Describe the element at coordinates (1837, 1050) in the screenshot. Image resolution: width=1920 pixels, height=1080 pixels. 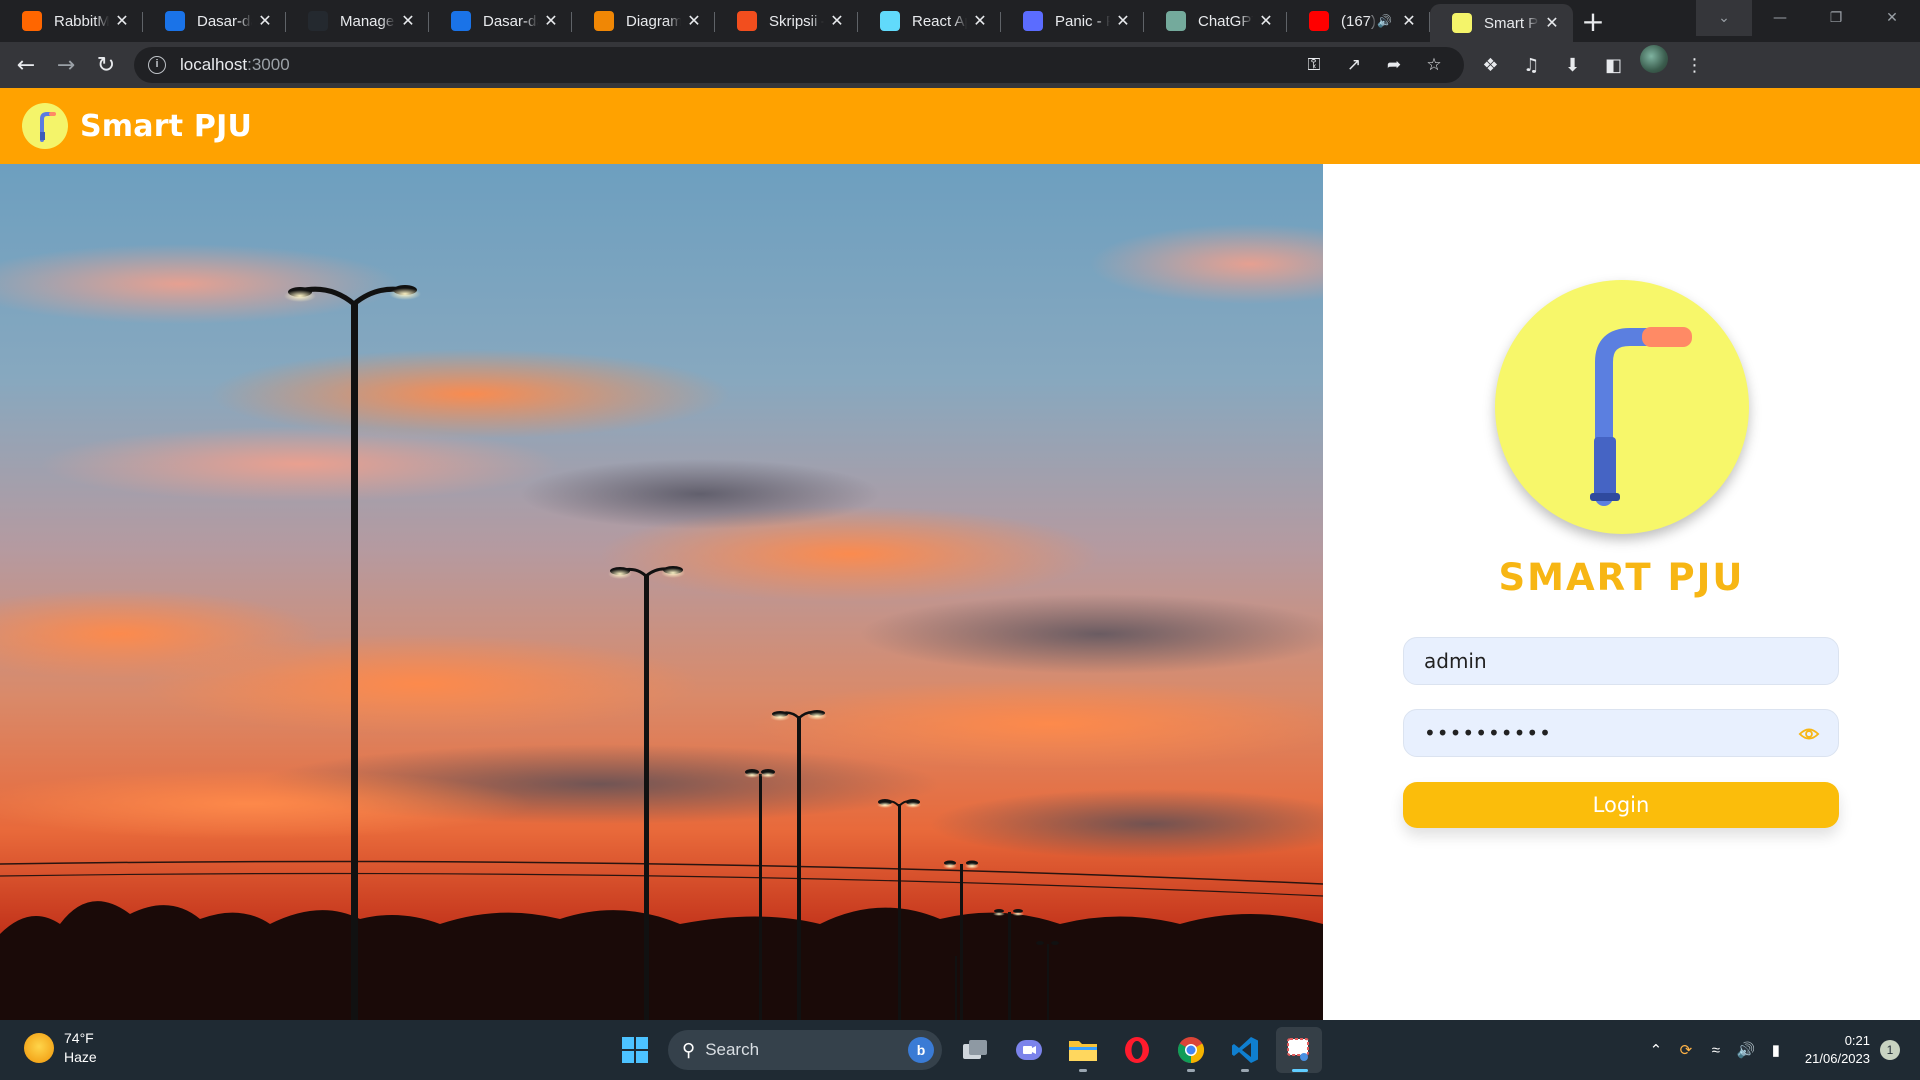
I see `taskbar-clock: 0:21 21/06/2023` at that location.